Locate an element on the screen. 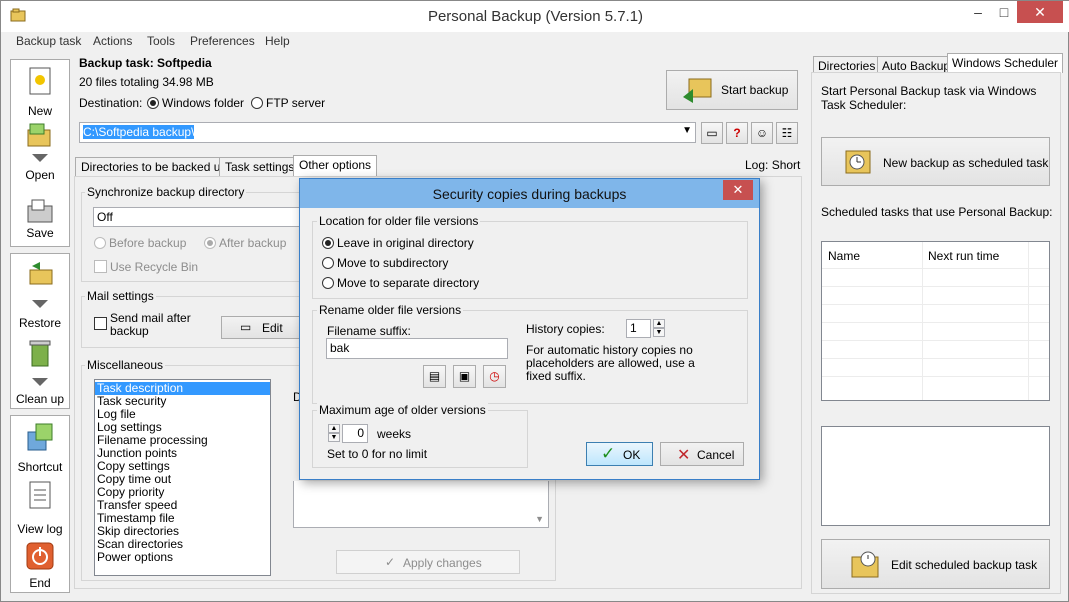  weeks-spin-up: ▲ is located at coordinates (334, 428).